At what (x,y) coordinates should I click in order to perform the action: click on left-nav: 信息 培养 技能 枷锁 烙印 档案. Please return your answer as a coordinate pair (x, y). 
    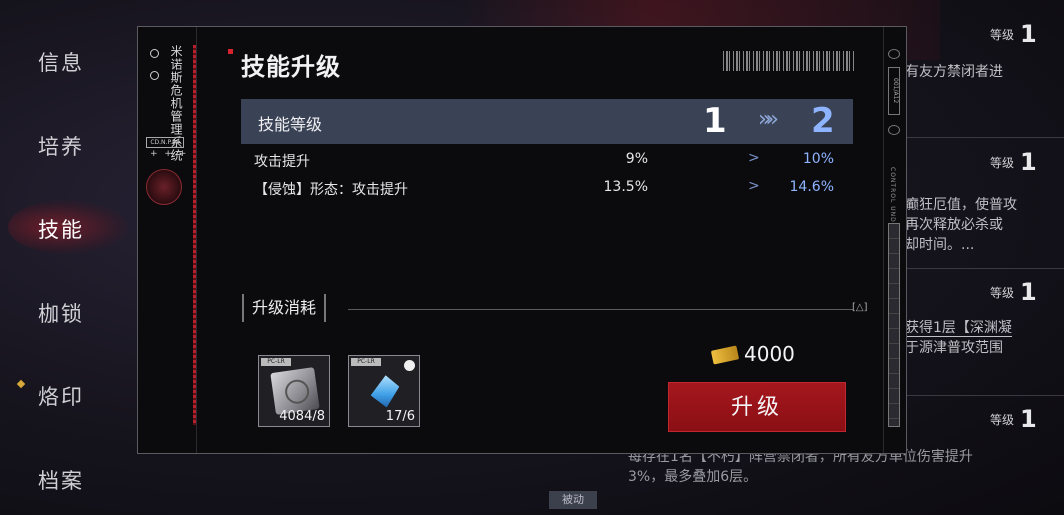
    Looking at the image, I should click on (65, 257).